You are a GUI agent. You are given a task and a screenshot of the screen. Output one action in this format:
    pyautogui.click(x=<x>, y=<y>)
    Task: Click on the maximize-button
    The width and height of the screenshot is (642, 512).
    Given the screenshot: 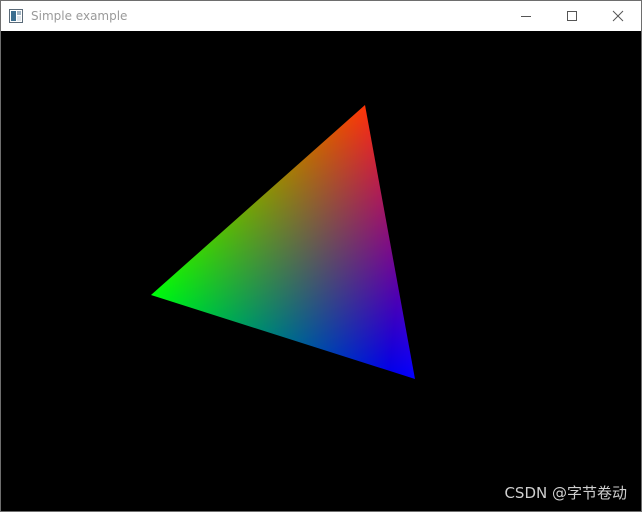 What is the action you would take?
    pyautogui.click(x=572, y=16)
    